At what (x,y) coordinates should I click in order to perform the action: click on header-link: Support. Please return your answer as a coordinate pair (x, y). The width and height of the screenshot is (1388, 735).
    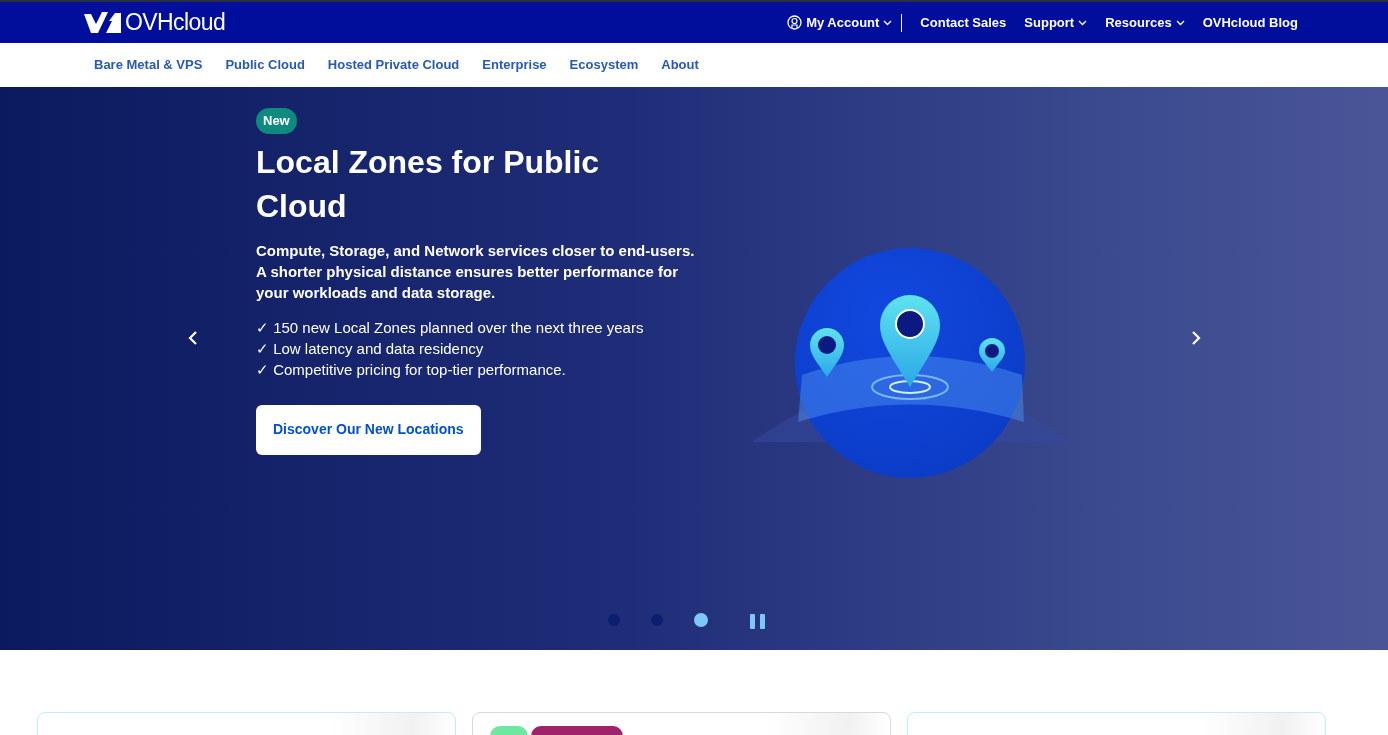
    Looking at the image, I should click on (1056, 22).